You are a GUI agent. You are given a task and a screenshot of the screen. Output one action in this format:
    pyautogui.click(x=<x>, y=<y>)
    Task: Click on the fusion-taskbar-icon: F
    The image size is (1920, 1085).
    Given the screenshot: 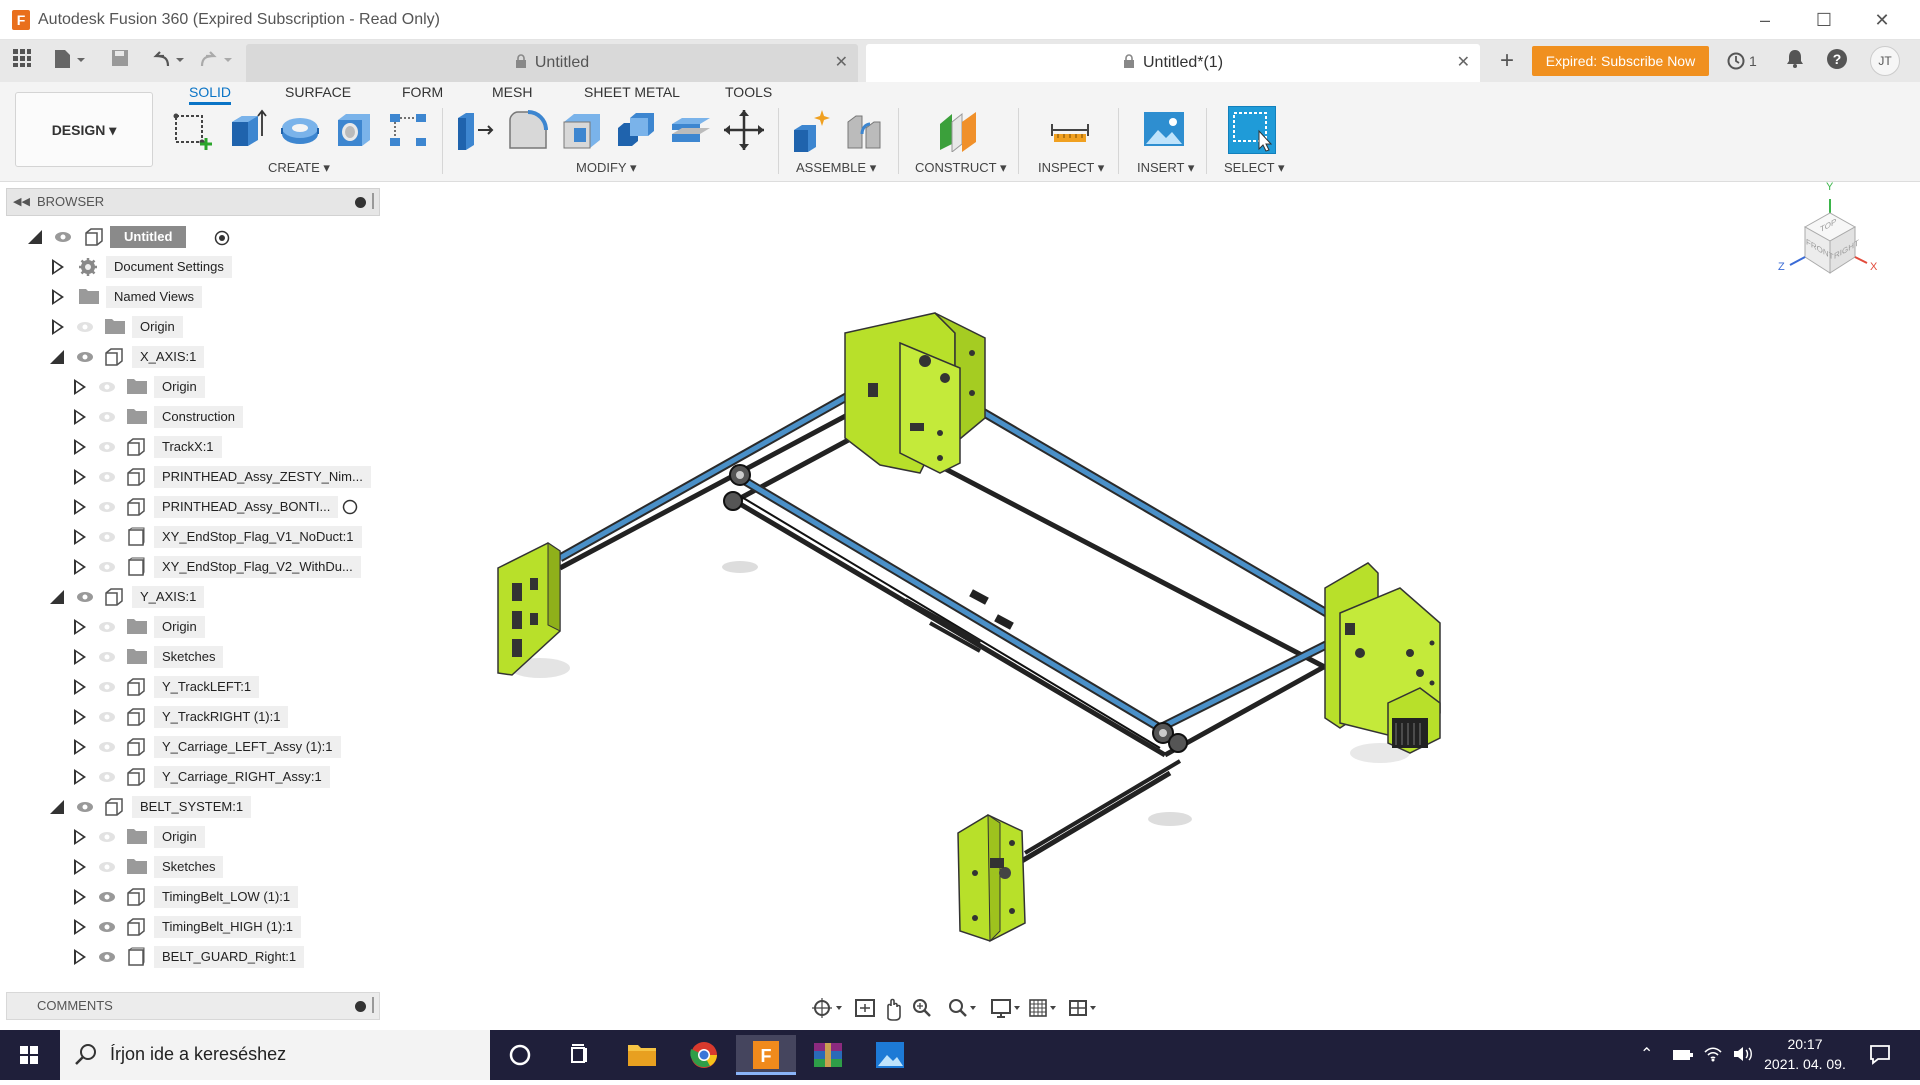 What is the action you would take?
    pyautogui.click(x=766, y=1055)
    